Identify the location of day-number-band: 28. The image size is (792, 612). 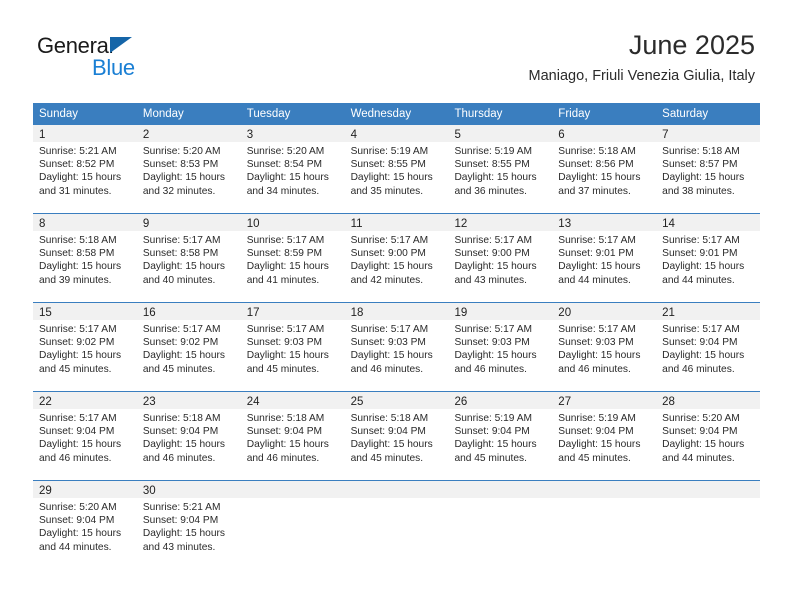
(708, 400).